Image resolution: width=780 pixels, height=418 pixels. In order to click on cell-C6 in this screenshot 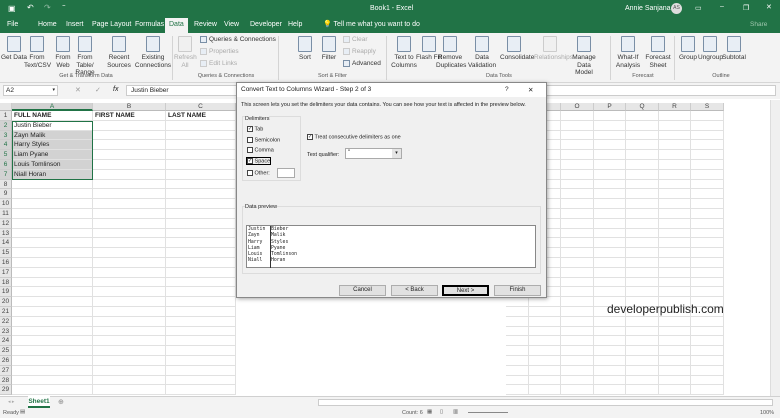, I will do `click(201, 165)`.